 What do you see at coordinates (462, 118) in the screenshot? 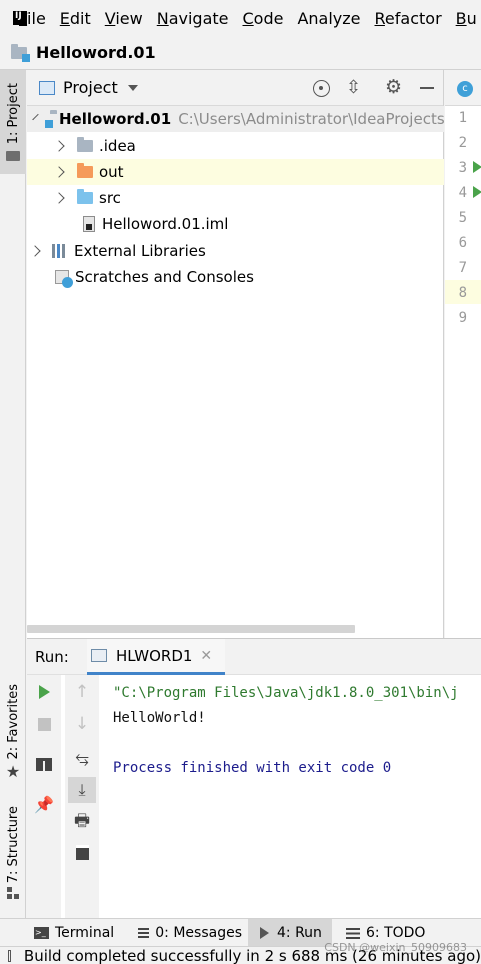
I see `line-number: 1` at bounding box center [462, 118].